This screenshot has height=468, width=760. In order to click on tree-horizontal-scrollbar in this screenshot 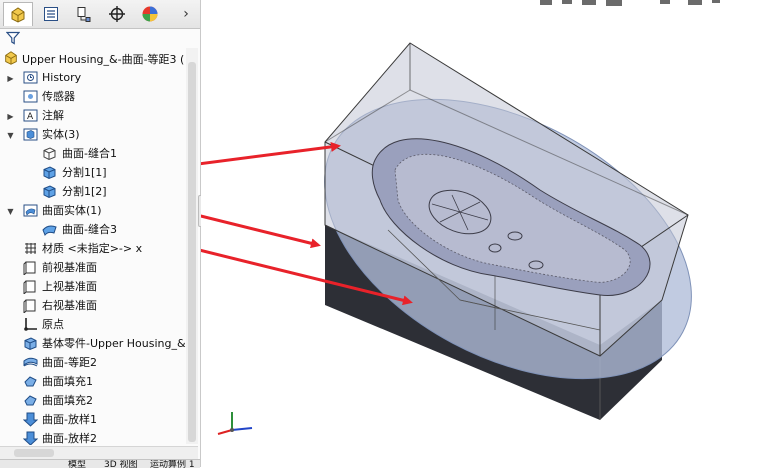, I will do `click(99, 452)`.